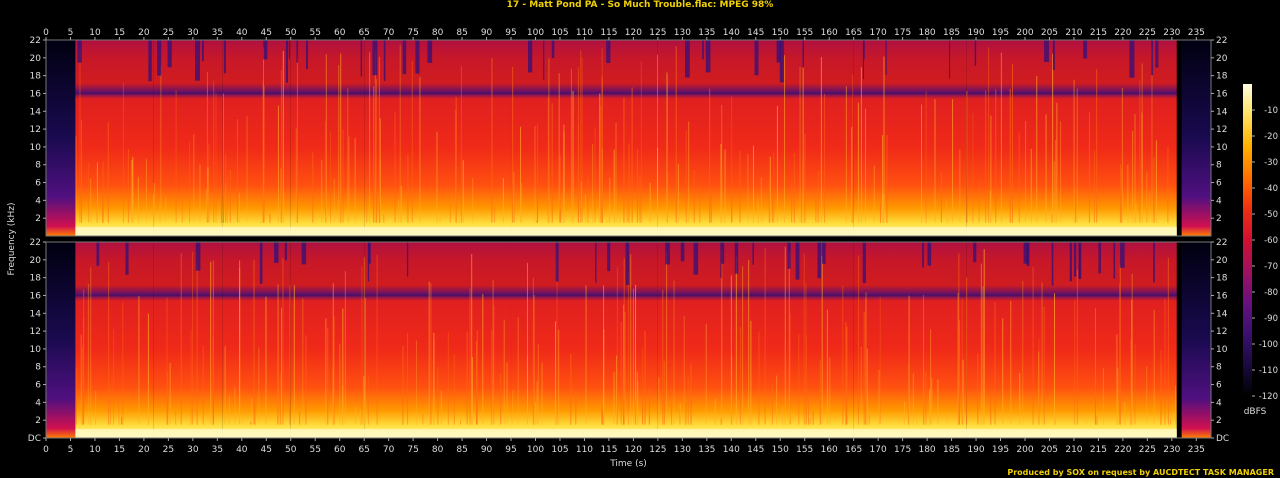 The image size is (1280, 478). Describe the element at coordinates (1271, 137) in the screenshot. I see `colorbar-tick-label: -20` at that location.